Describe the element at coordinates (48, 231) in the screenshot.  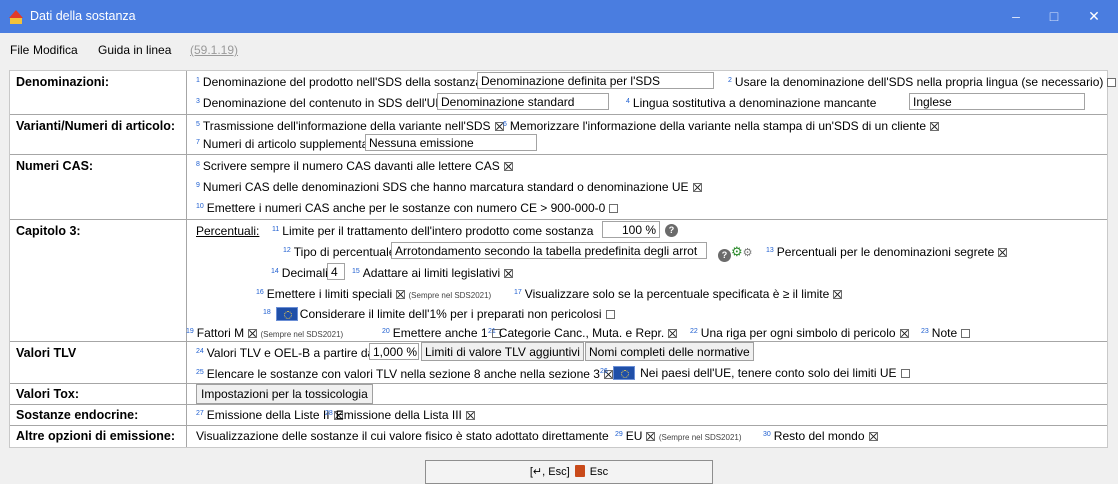
I see `row-label: Capitolo 3:` at that location.